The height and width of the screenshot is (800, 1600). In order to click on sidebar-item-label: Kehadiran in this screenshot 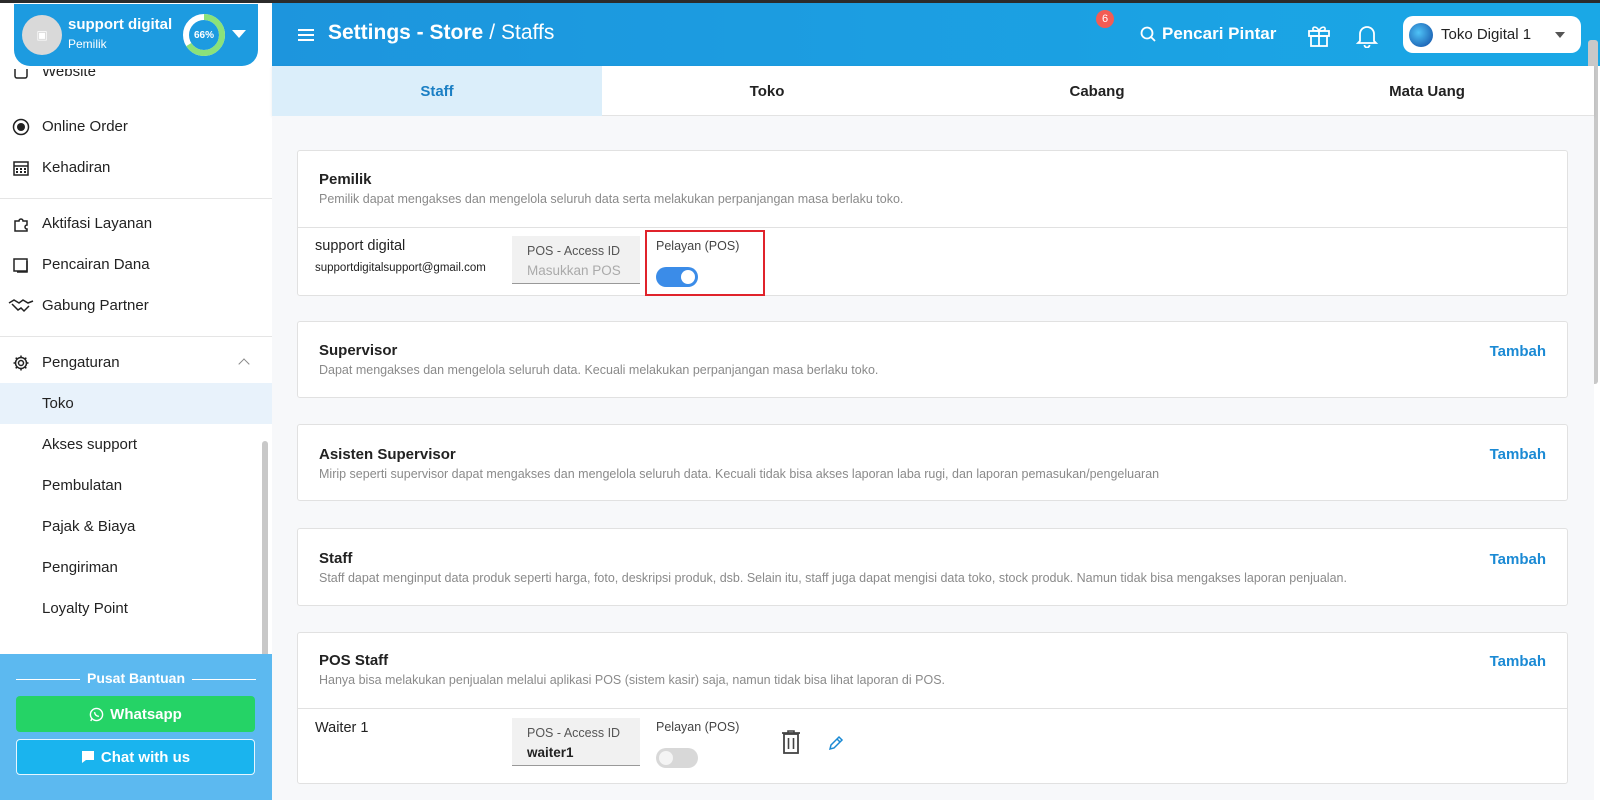, I will do `click(76, 167)`.